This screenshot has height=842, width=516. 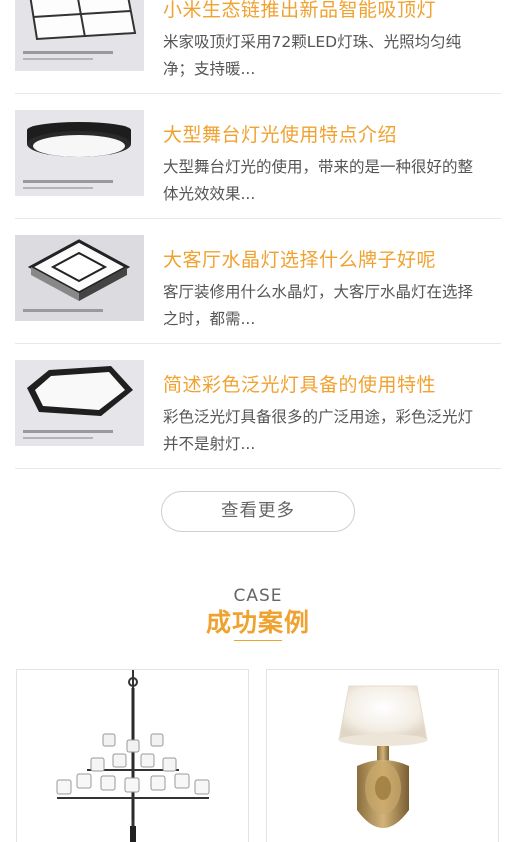 What do you see at coordinates (332, 383) in the screenshot?
I see `news-title: 简述彩色泛光灯具备的使用特性` at bounding box center [332, 383].